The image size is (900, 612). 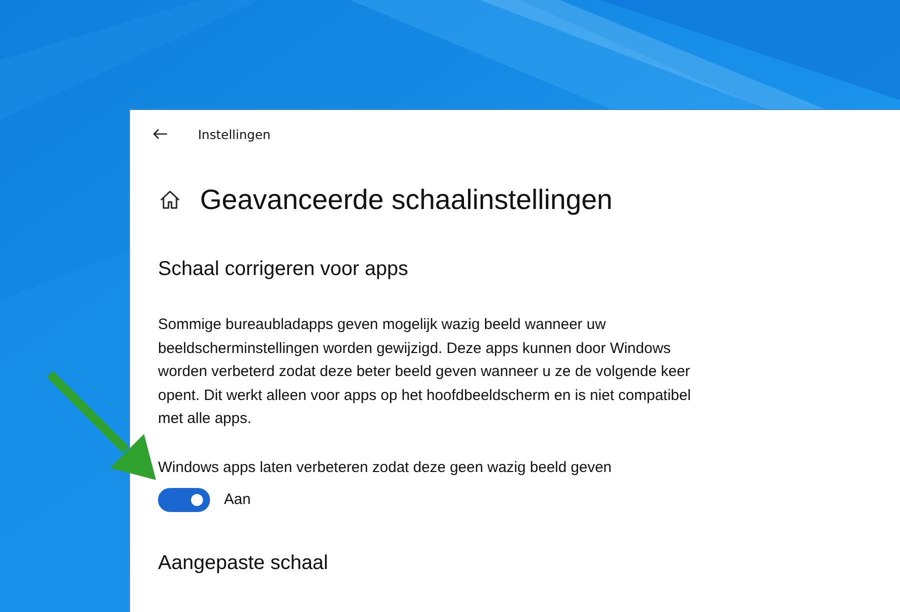 What do you see at coordinates (184, 500) in the screenshot?
I see `toggle-switch` at bounding box center [184, 500].